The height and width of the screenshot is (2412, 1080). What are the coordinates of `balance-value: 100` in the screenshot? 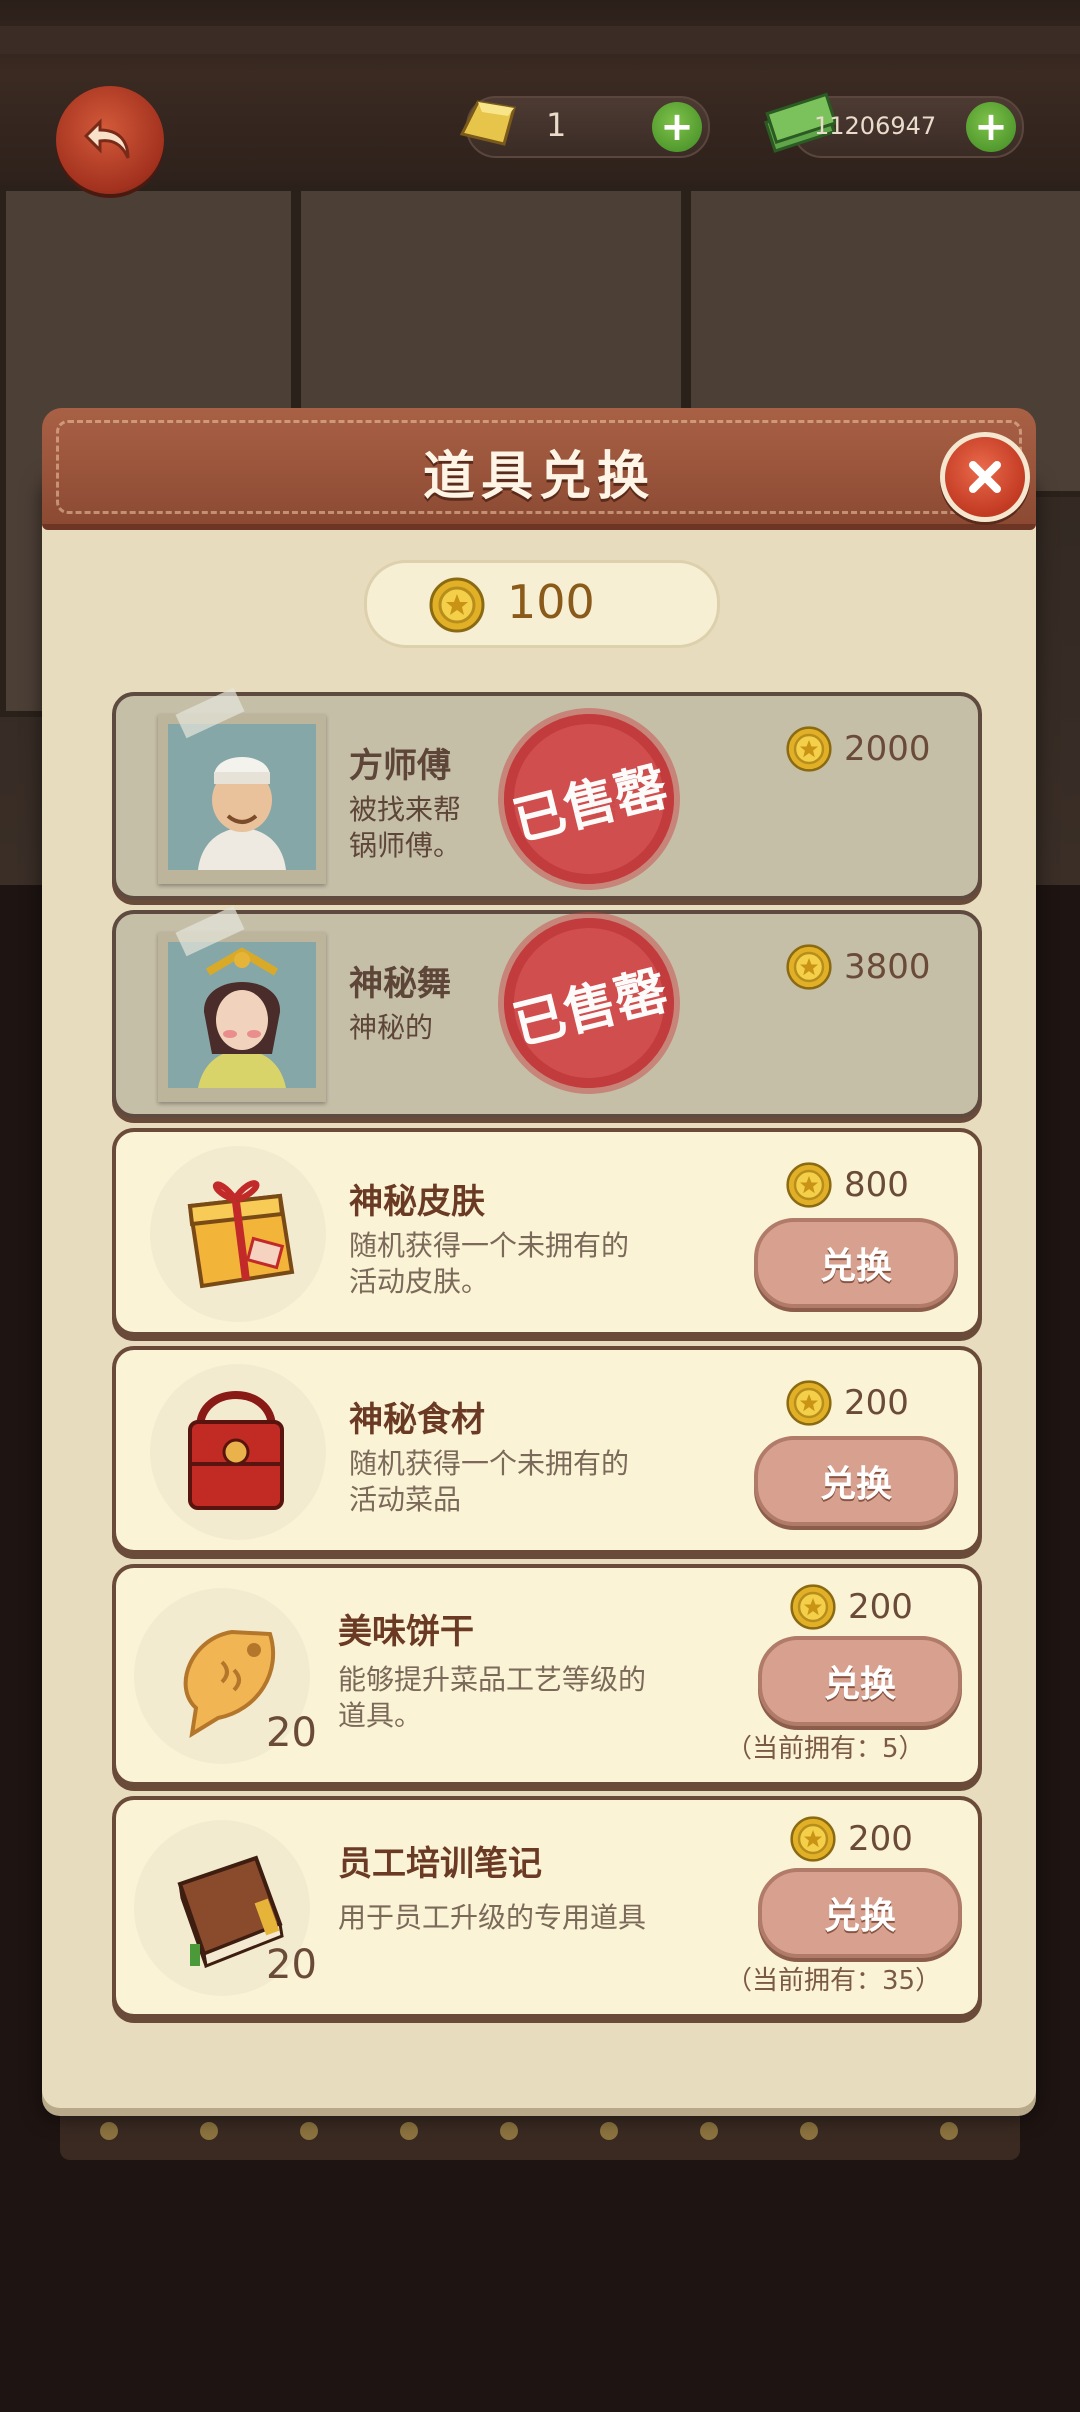 It's located at (551, 602).